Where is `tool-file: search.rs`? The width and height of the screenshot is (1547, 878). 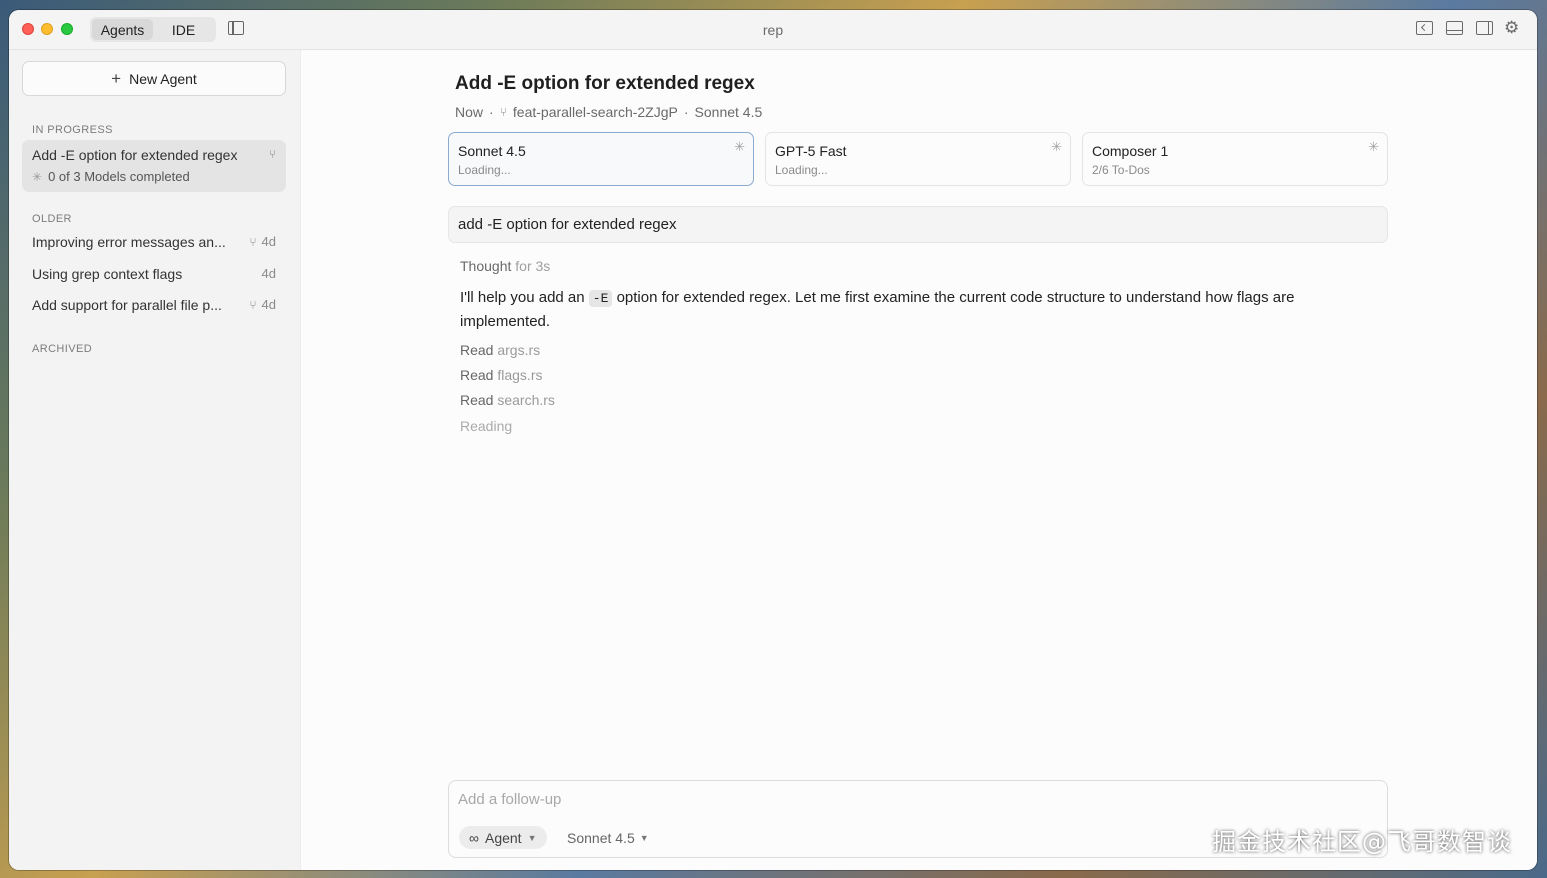
tool-file: search.rs is located at coordinates (526, 400).